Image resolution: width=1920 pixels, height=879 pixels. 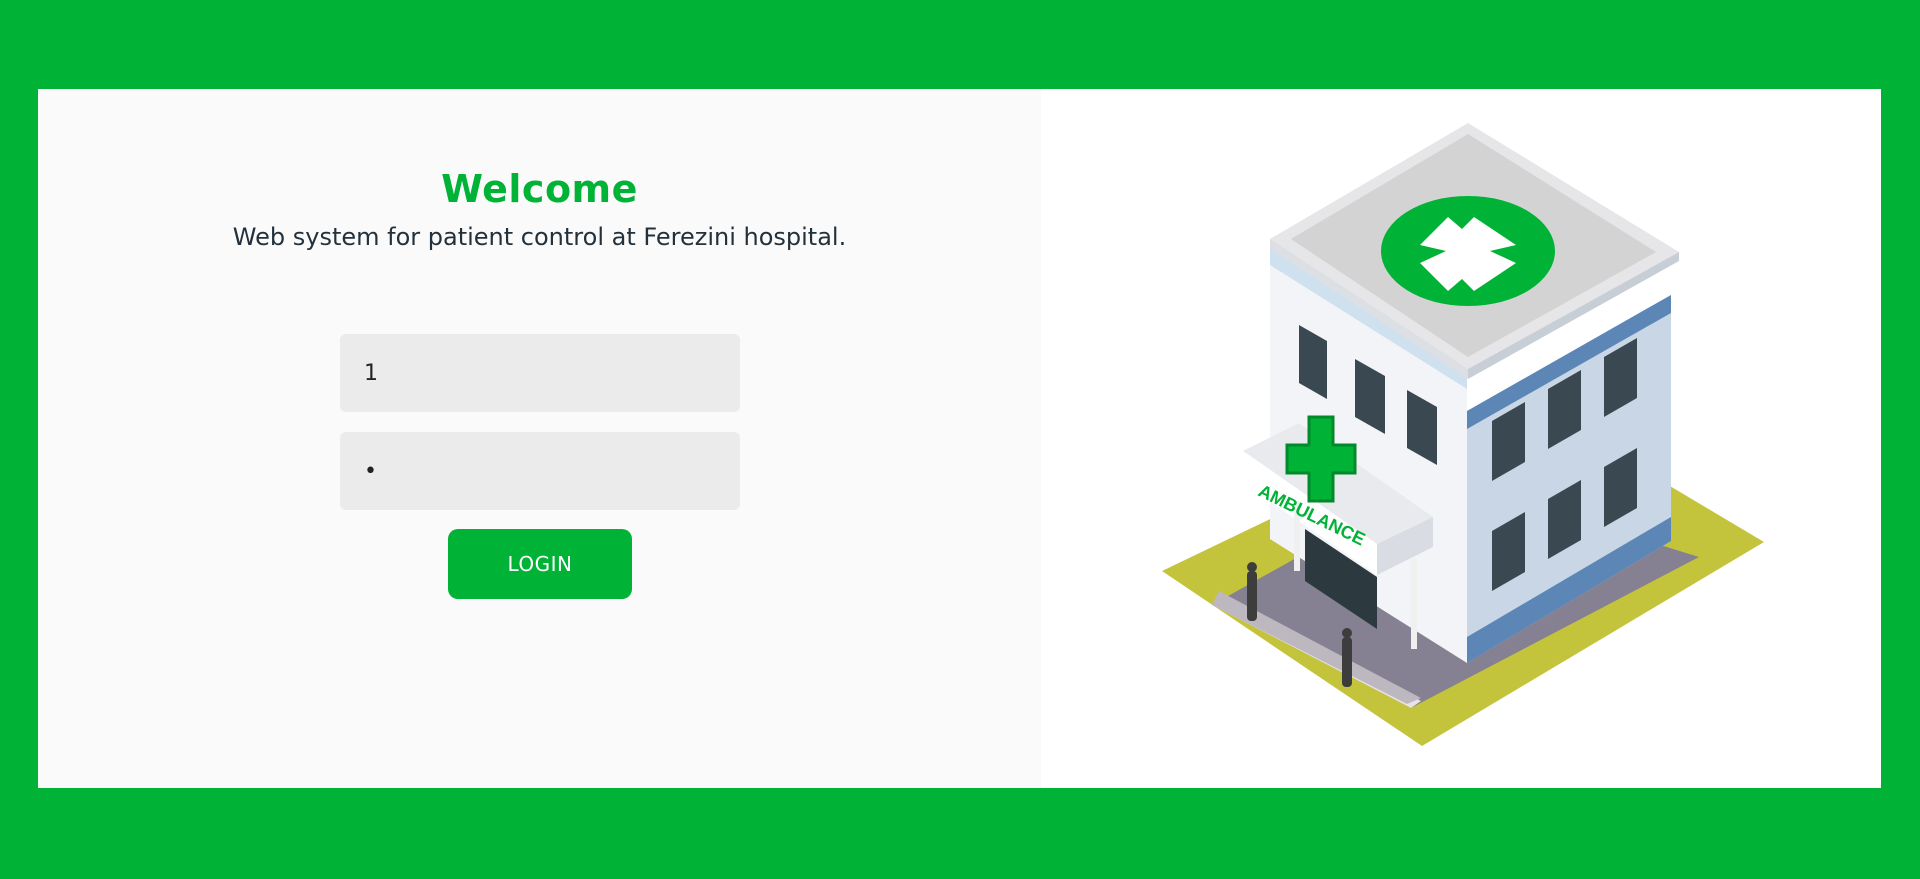 What do you see at coordinates (540, 471) in the screenshot?
I see `password-input` at bounding box center [540, 471].